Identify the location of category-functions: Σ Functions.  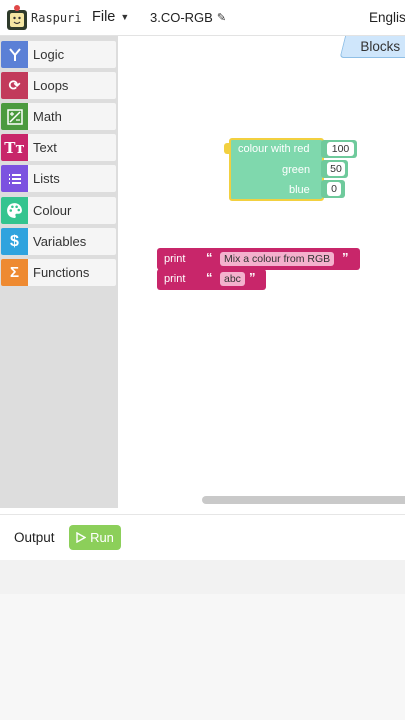
(58, 272).